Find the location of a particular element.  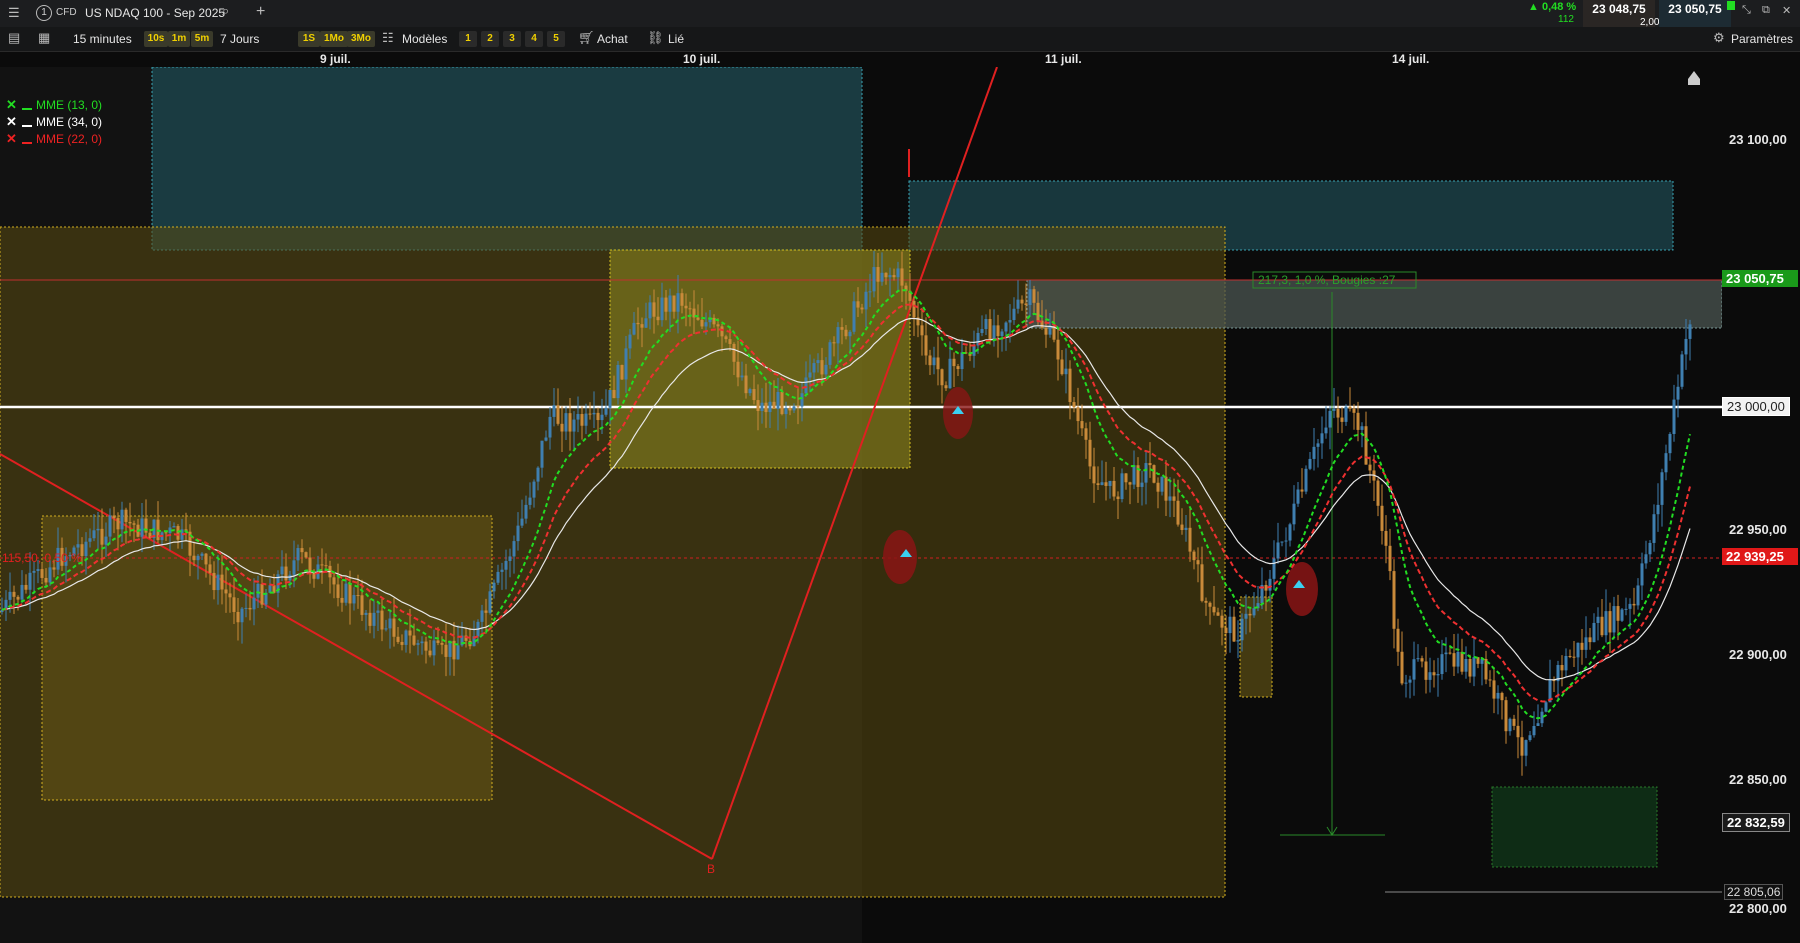

popout-icon: ⧉ is located at coordinates (1766, 10).